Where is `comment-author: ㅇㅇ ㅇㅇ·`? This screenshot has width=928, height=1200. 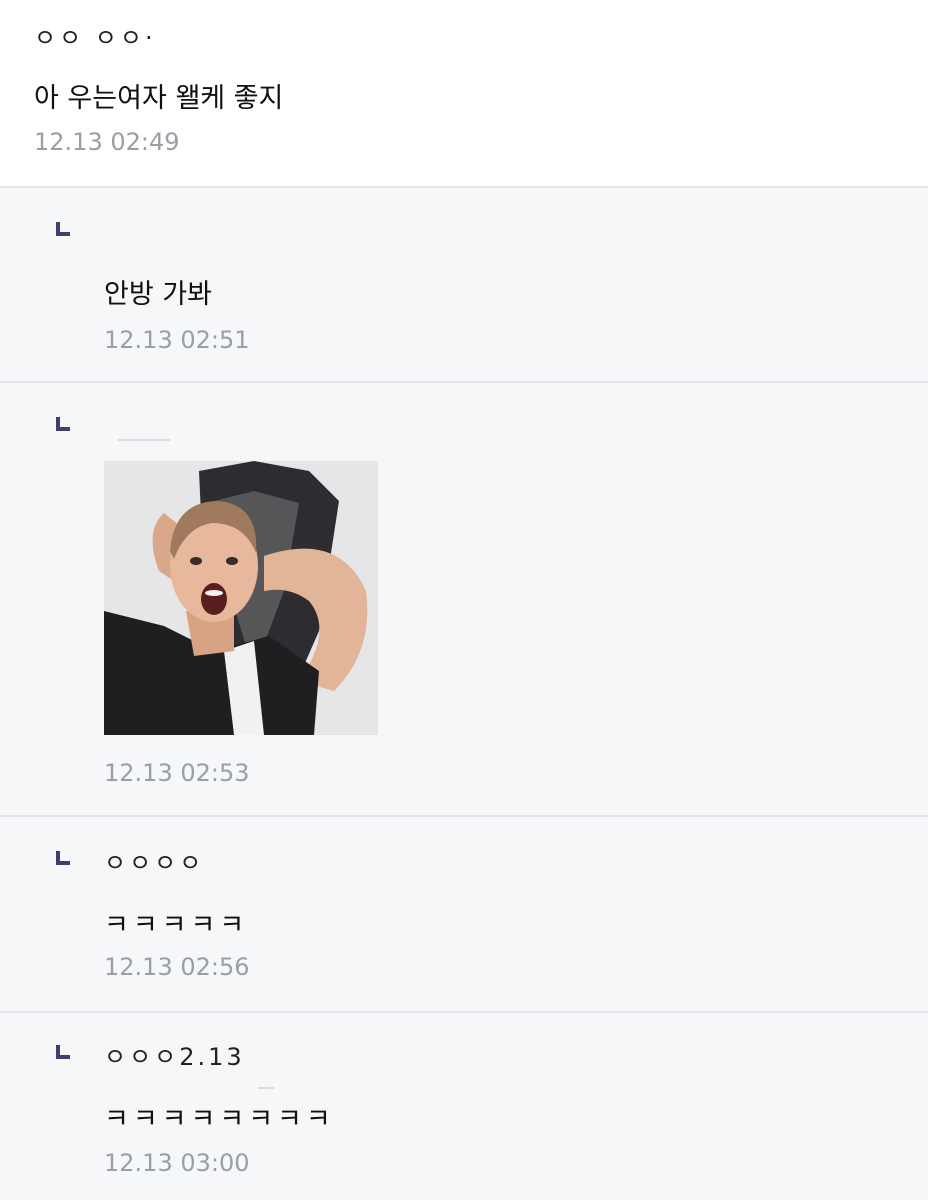
comment-author: ㅇㅇ ㅇㅇ· is located at coordinates (95, 35).